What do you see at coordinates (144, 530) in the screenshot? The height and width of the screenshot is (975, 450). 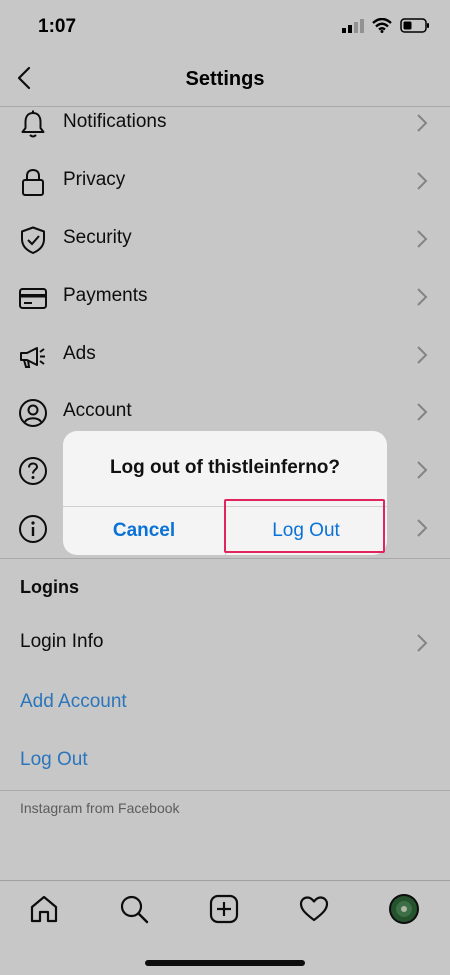 I see `cancel-button: Cancel` at bounding box center [144, 530].